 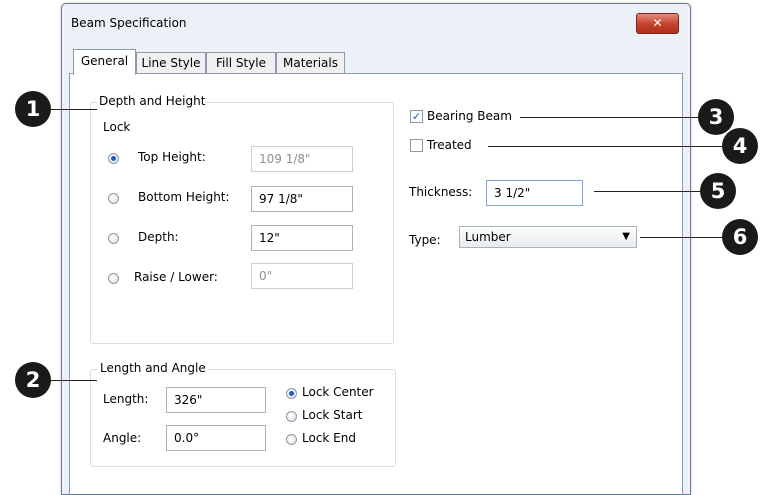 I want to click on tab-general: General, so click(x=104, y=62).